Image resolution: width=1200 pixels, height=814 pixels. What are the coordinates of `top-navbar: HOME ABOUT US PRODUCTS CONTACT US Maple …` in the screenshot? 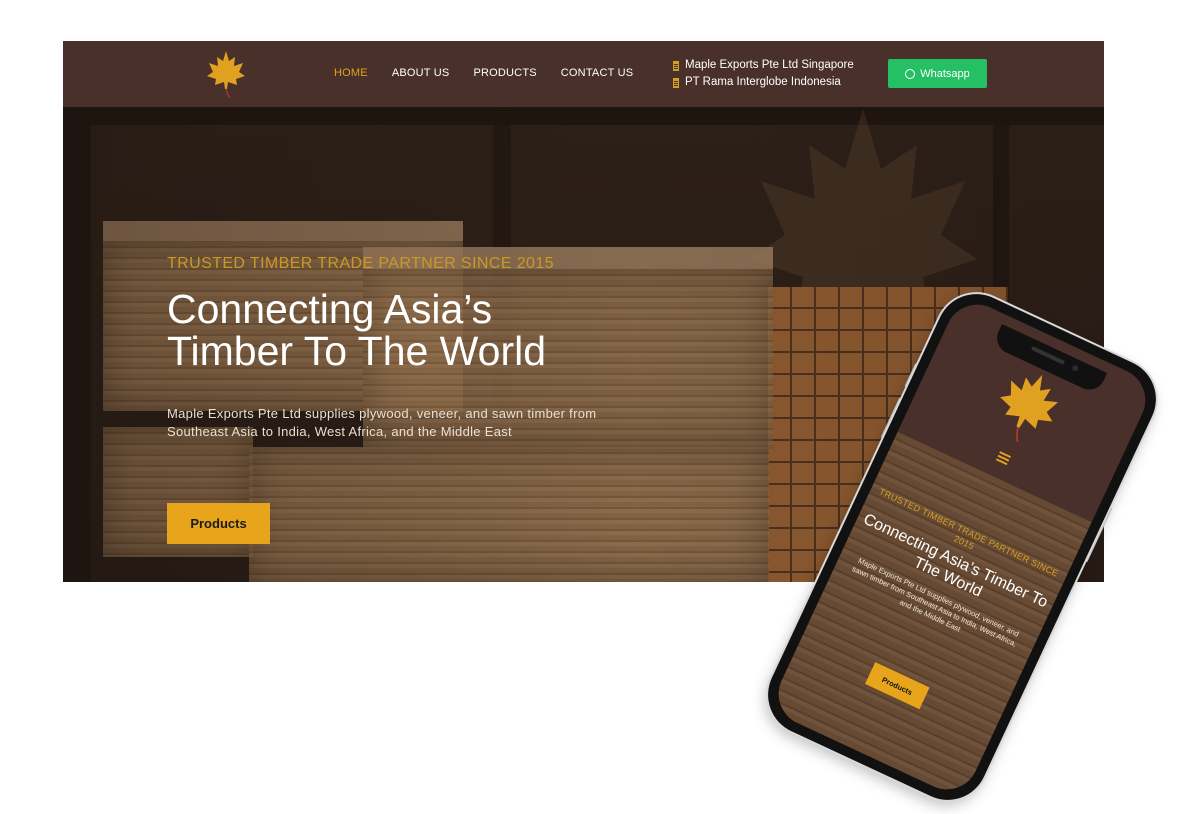 It's located at (583, 74).